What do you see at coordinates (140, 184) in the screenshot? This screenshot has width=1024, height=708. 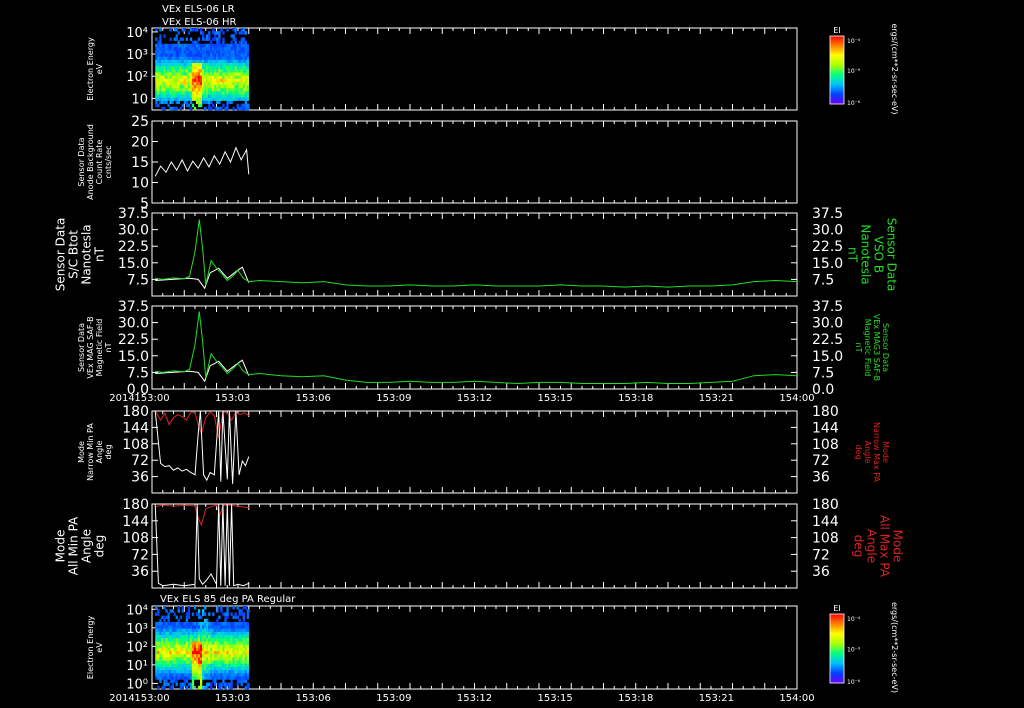 I see `y-tick-label: 10` at bounding box center [140, 184].